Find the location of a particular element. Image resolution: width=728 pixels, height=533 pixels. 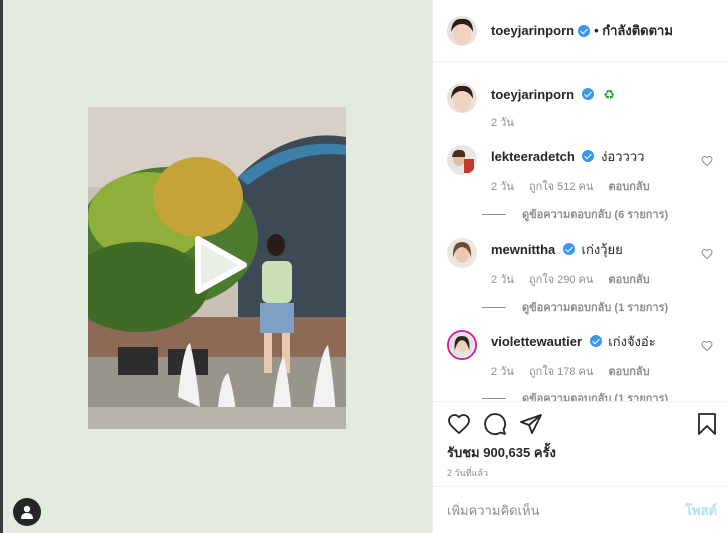

comment-likes: ถูกใจ 290 คน is located at coordinates (561, 280).